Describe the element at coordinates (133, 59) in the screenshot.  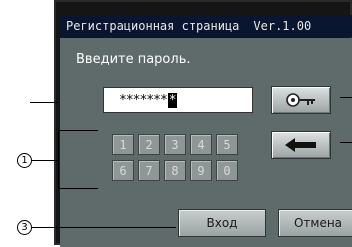
I see `password-prompt: Введите пароль.` at that location.